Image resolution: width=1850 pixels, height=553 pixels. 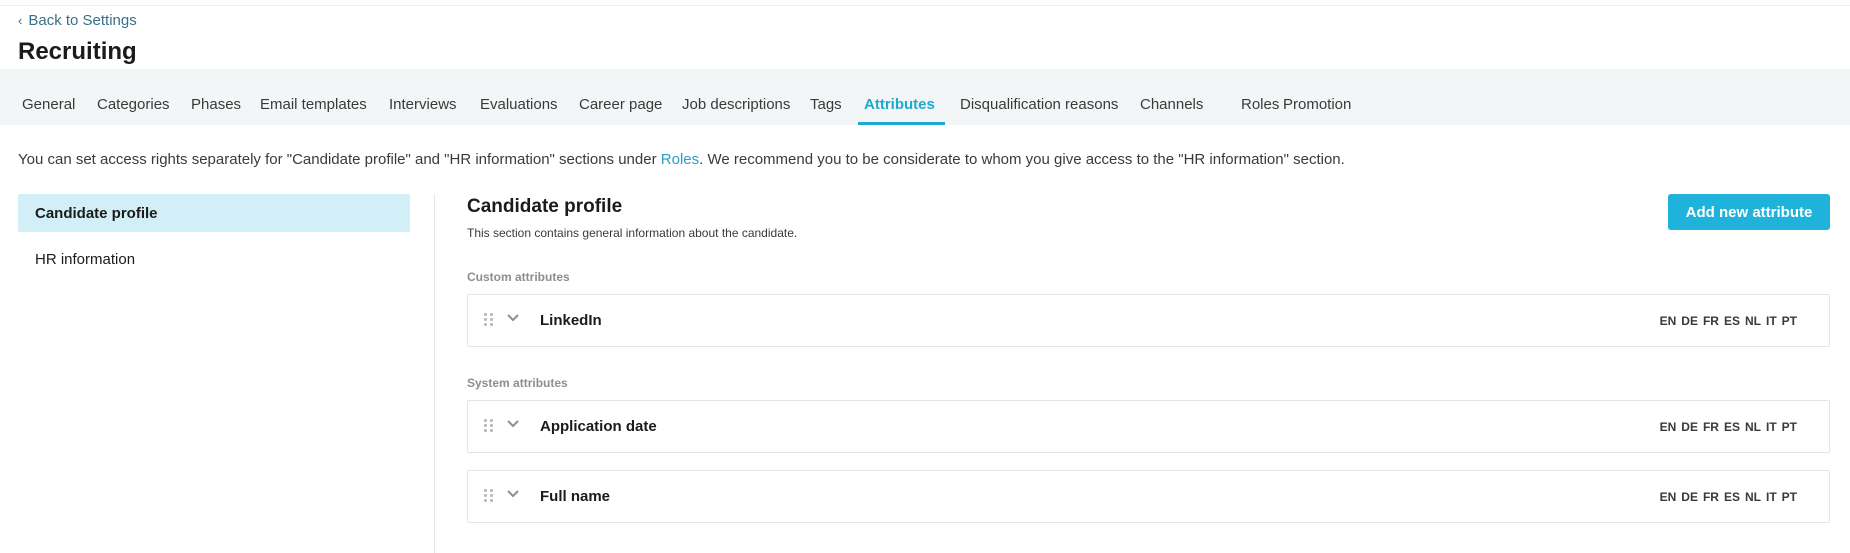 What do you see at coordinates (434, 373) in the screenshot?
I see `vertical-divider` at bounding box center [434, 373].